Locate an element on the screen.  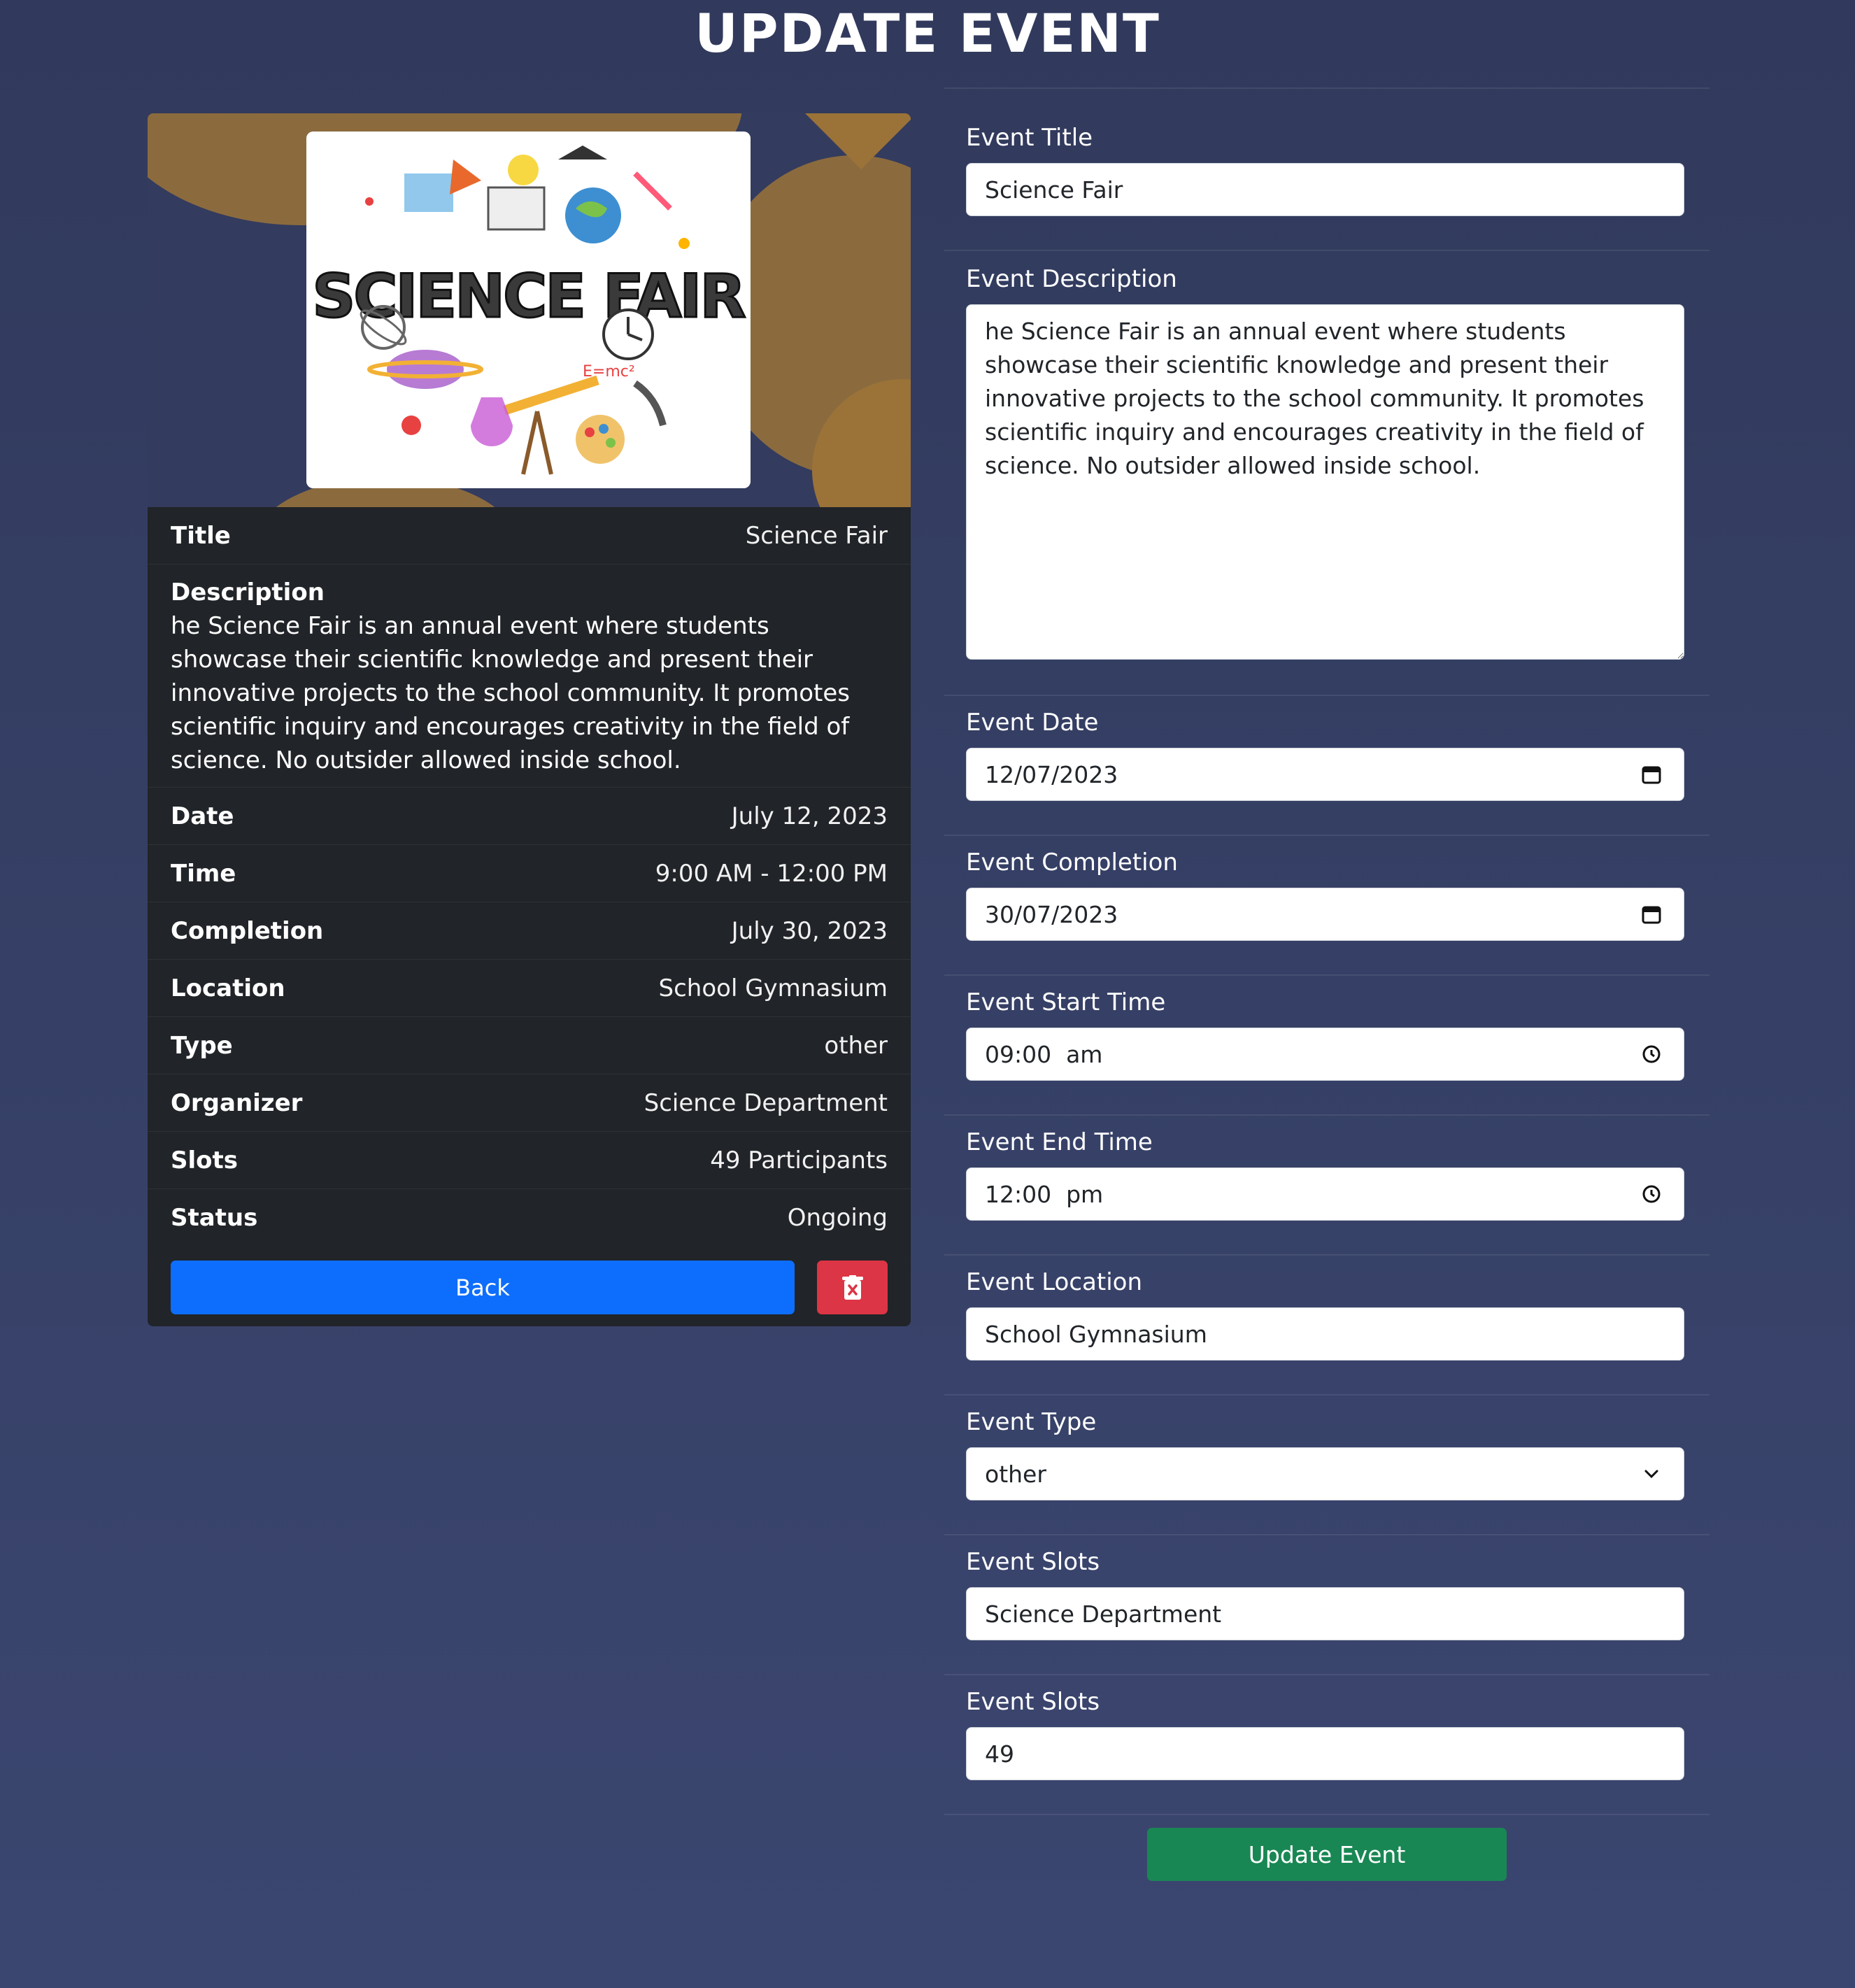
detail-label: Completion is located at coordinates (247, 931).